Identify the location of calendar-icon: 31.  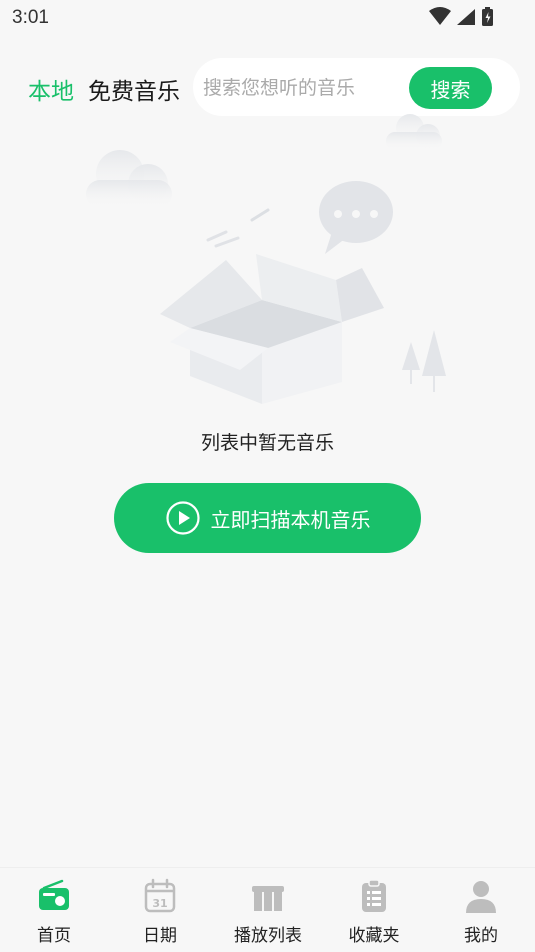
(160, 895).